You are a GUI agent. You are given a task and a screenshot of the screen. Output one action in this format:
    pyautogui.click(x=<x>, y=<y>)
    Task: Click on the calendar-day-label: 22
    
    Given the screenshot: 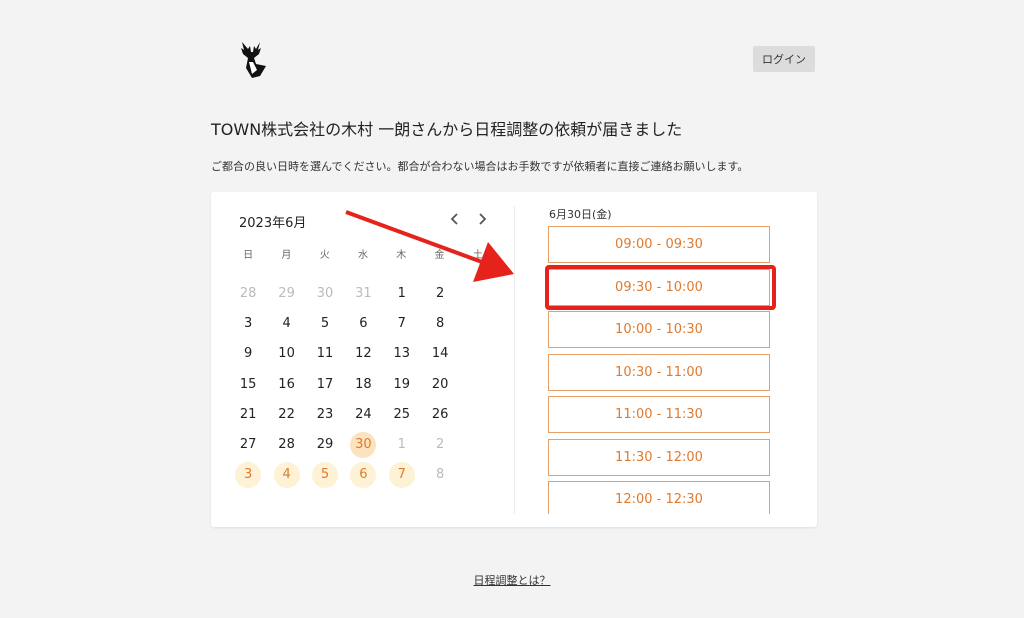 What is the action you would take?
    pyautogui.click(x=286, y=414)
    